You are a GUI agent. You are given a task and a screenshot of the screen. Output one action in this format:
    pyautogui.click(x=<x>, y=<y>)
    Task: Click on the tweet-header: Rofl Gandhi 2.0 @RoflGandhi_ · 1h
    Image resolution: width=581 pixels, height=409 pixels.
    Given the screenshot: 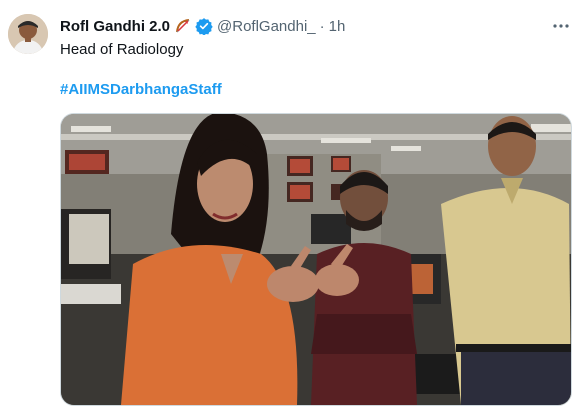 What is the action you would take?
    pyautogui.click(x=202, y=26)
    